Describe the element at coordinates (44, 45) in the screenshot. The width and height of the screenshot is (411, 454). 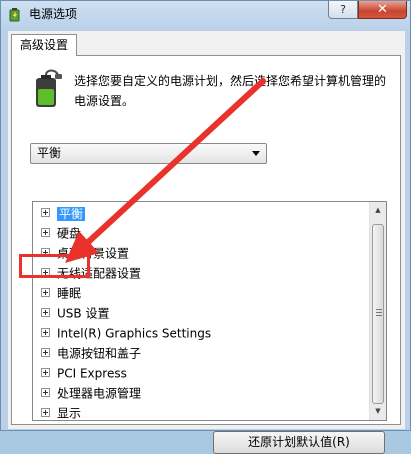
I see `tab-advanced-settings: 高级设置` at that location.